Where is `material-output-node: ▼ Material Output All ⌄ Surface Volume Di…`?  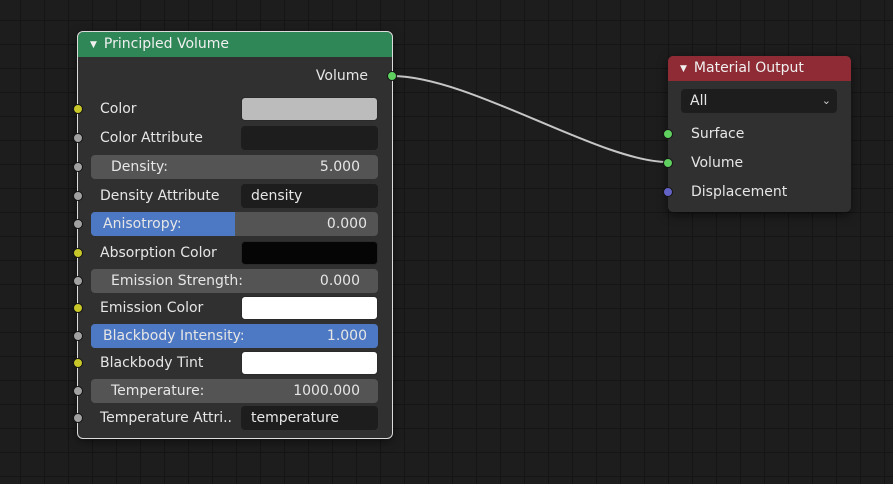
material-output-node: ▼ Material Output All ⌄ Surface Volume Di… is located at coordinates (757, 134).